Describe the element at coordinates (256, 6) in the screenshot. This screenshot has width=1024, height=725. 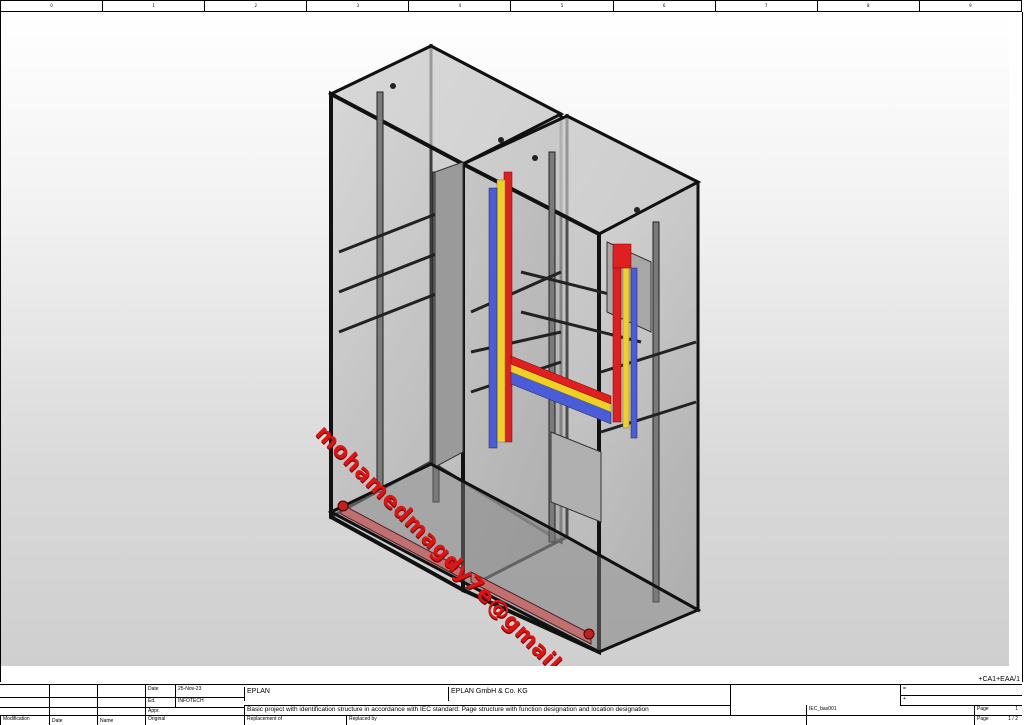
I see `ruler-cell: 2` at that location.